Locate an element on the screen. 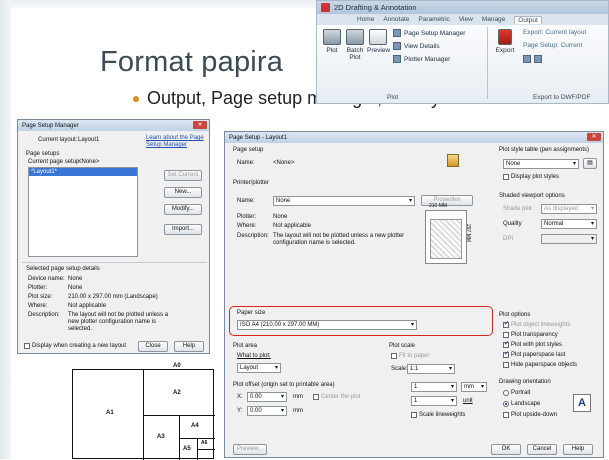  y-label: Y: is located at coordinates (240, 411).